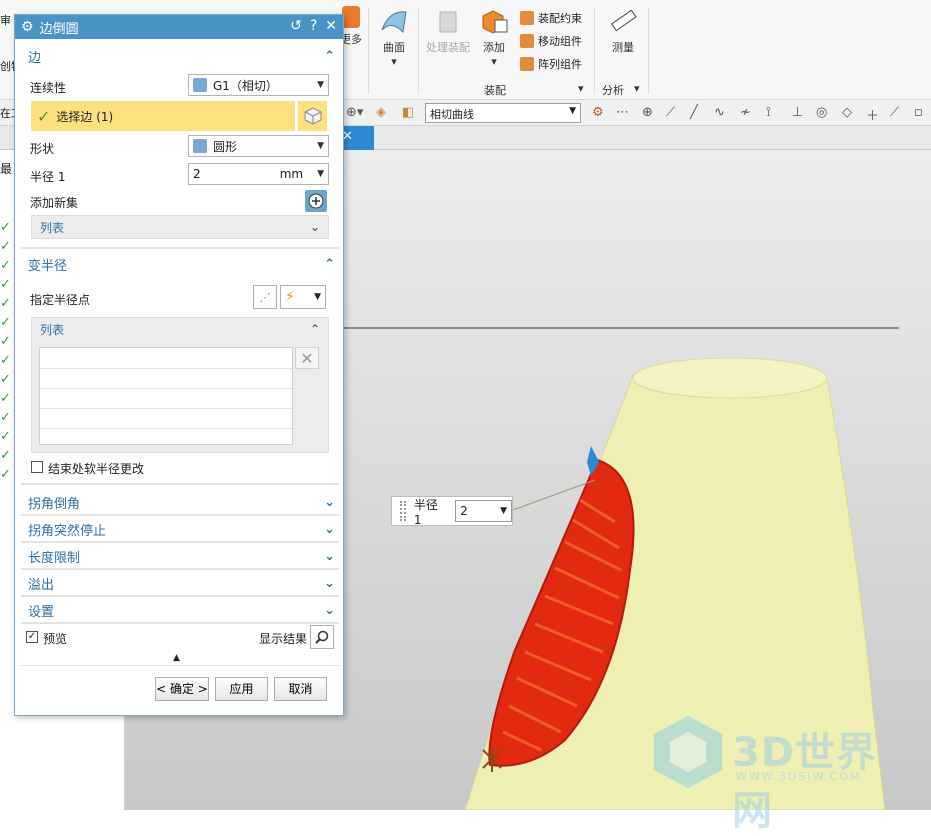  Describe the element at coordinates (647, 112) in the screenshot. I see `point-snap-icon: ⊕` at that location.